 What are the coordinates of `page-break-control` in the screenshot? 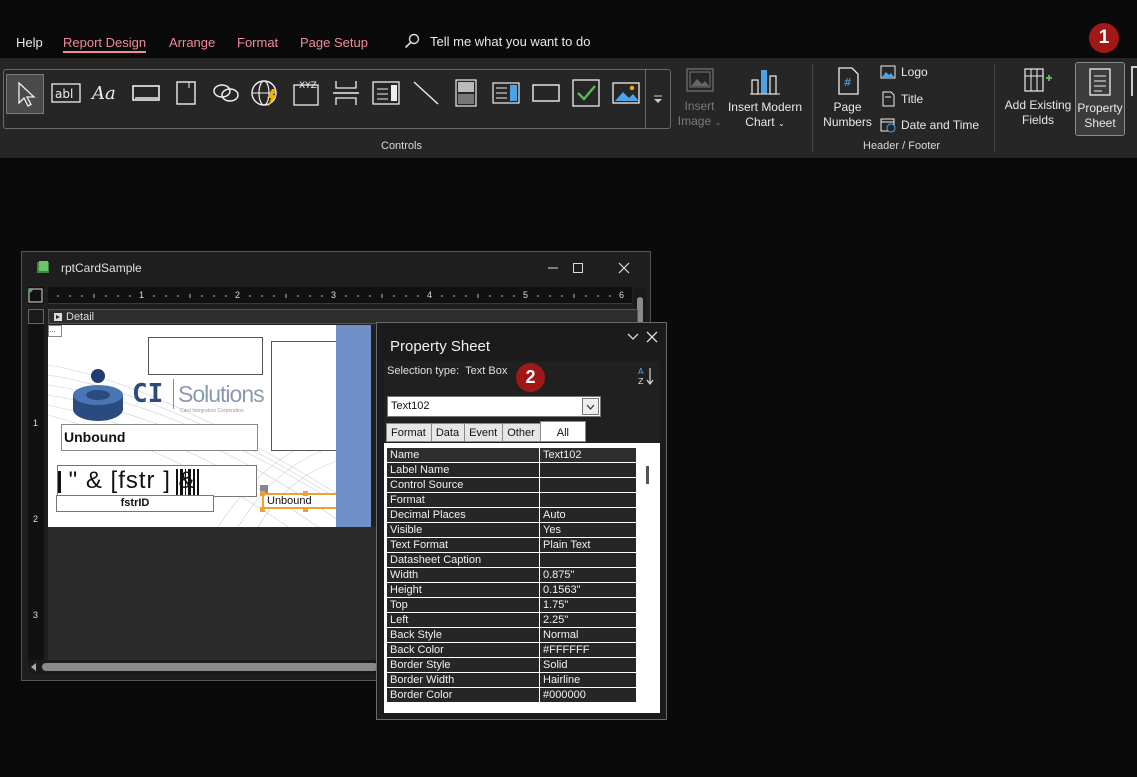 It's located at (346, 93).